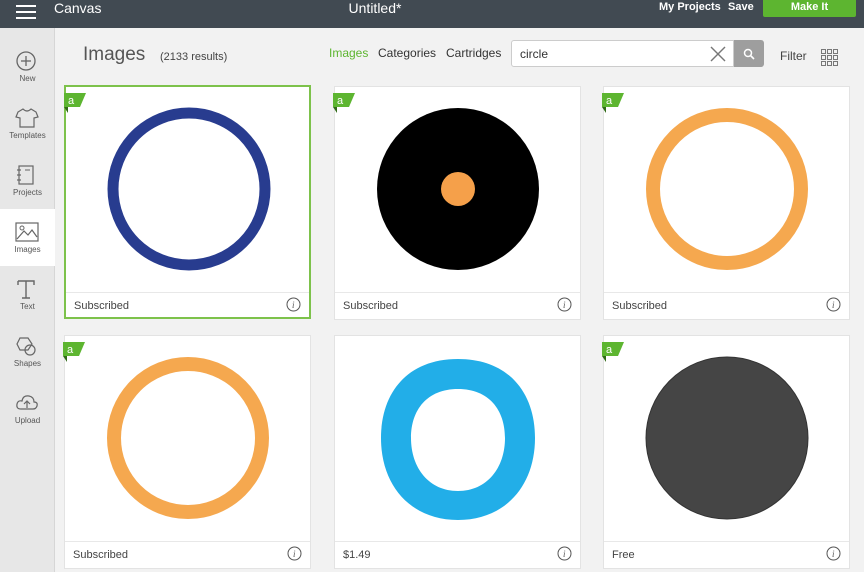 This screenshot has width=864, height=572. What do you see at coordinates (793, 56) in the screenshot?
I see `filter-button: Filter` at bounding box center [793, 56].